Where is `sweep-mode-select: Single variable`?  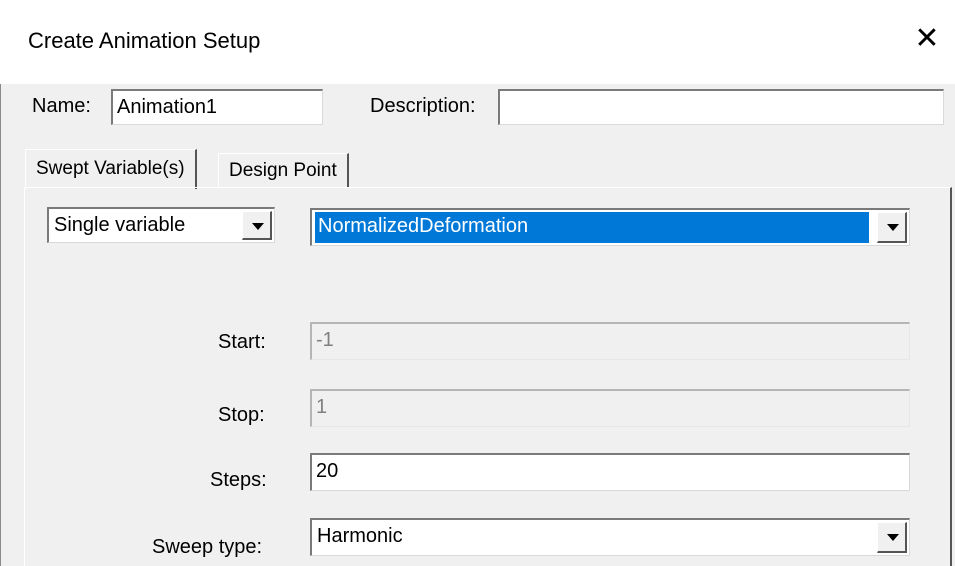 sweep-mode-select: Single variable is located at coordinates (161, 225).